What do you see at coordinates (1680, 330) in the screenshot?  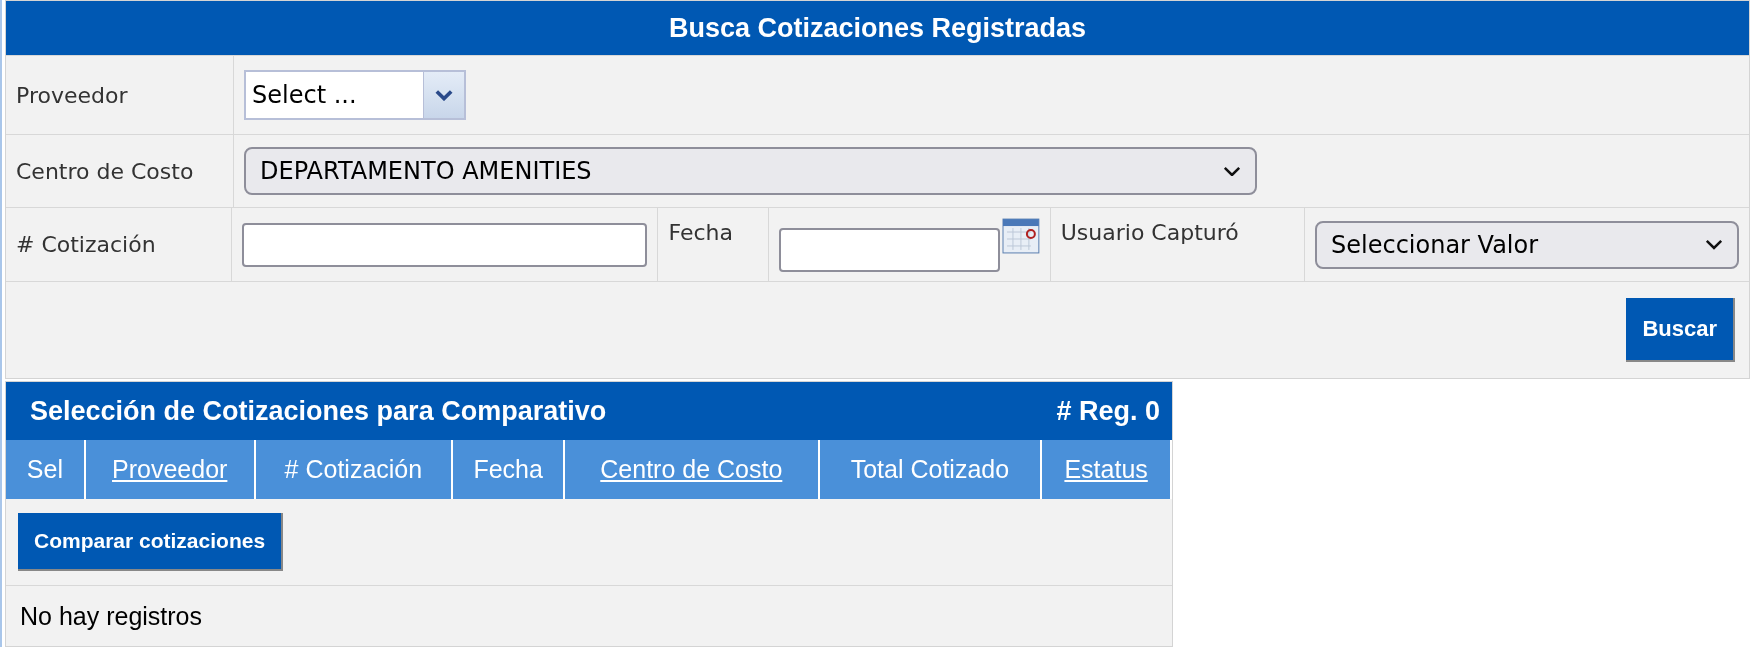 I see `search-button: Buscar` at bounding box center [1680, 330].